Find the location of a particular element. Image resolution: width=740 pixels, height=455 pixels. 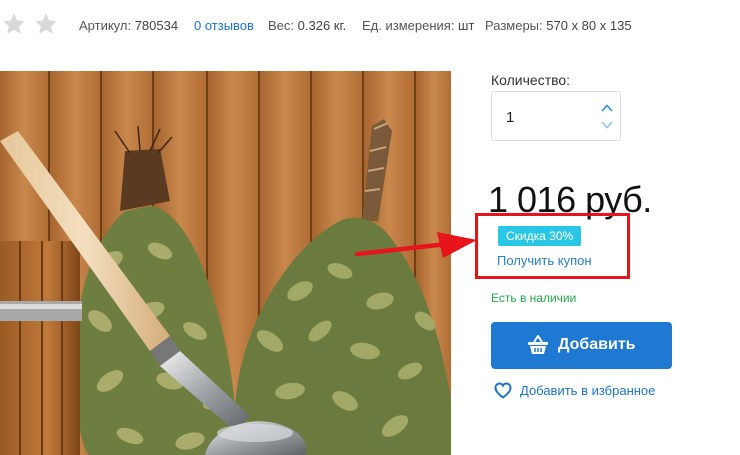

arrow-icon is located at coordinates (417, 245).